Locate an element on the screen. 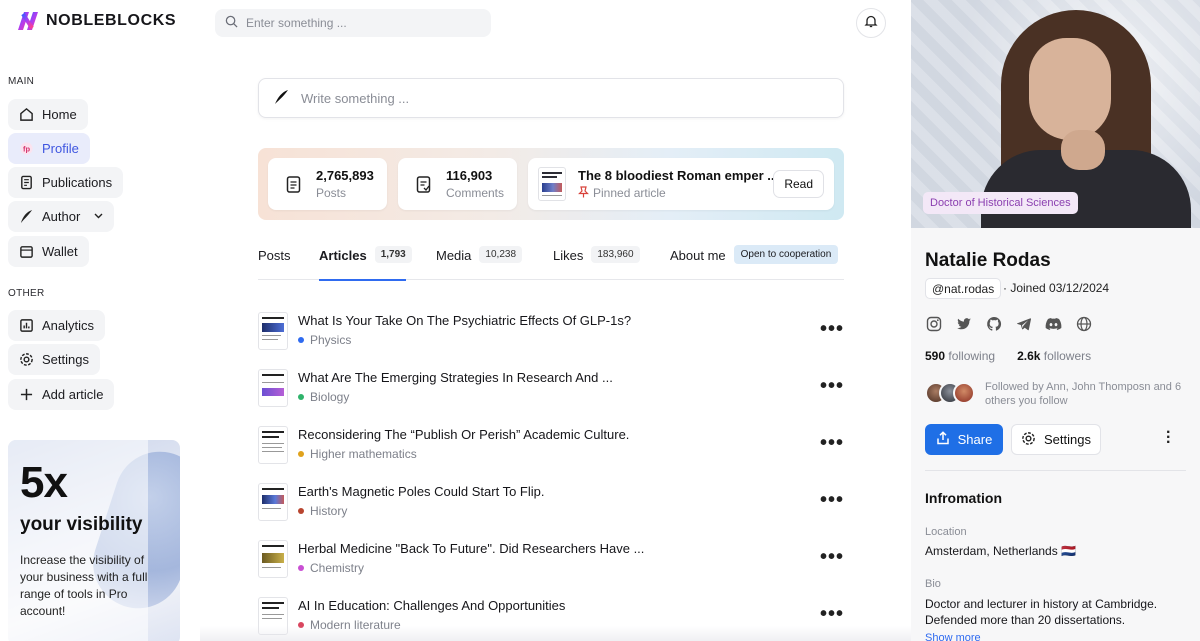 Image resolution: width=1200 pixels, height=641 pixels. article-category: Biology is located at coordinates (323, 397).